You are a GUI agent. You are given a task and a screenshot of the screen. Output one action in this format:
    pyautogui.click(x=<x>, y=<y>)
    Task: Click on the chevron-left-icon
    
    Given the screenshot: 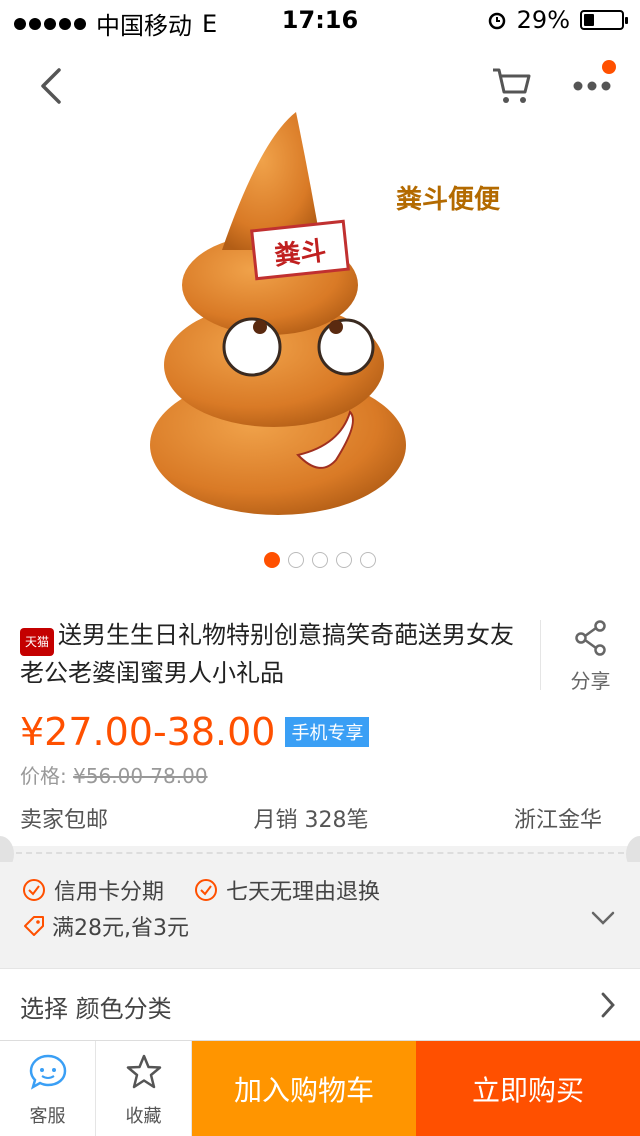 What is the action you would take?
    pyautogui.click(x=51, y=86)
    